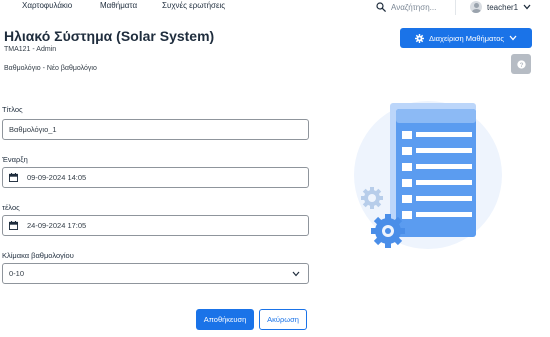 The height and width of the screenshot is (337, 550). I want to click on manage-course-label: Διαχείριση Μαθήματος, so click(466, 38).